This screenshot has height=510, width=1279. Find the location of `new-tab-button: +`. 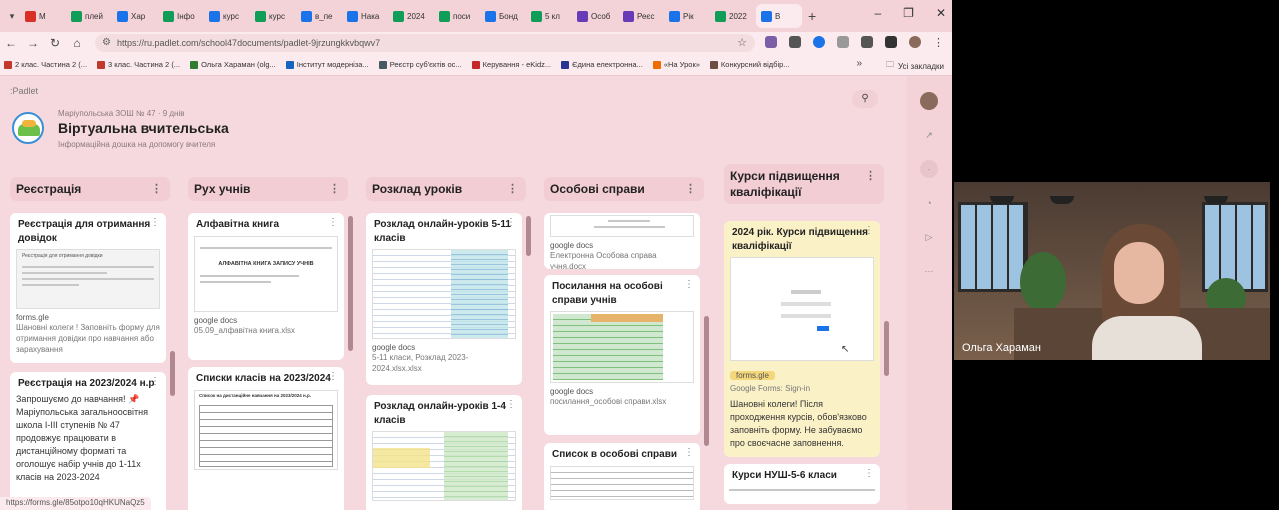

new-tab-button: + is located at coordinates (812, 16).